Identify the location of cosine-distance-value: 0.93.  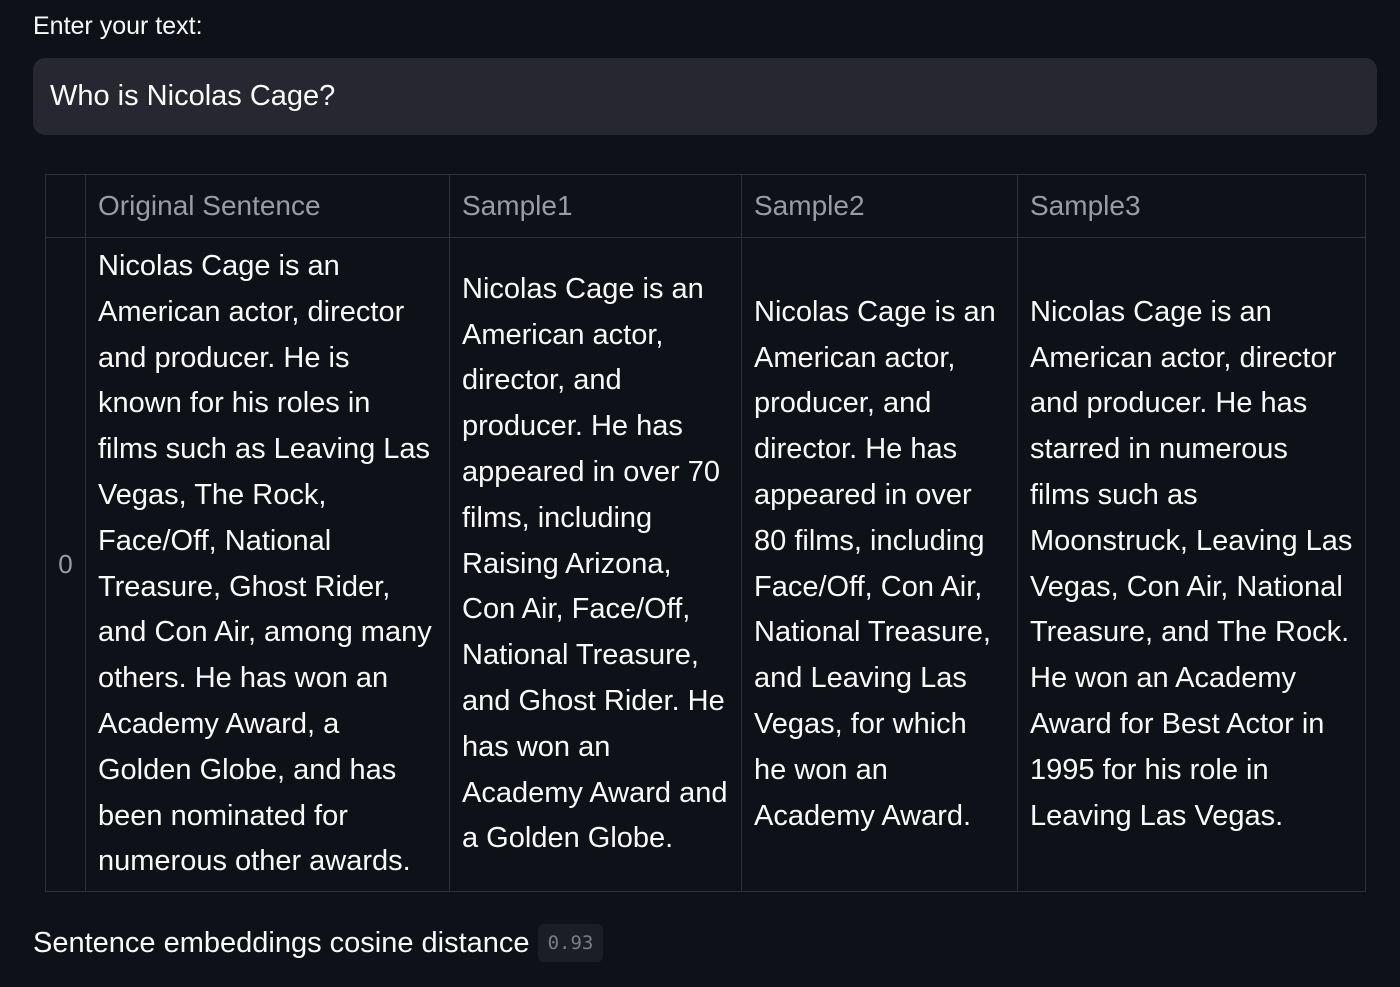
(570, 943).